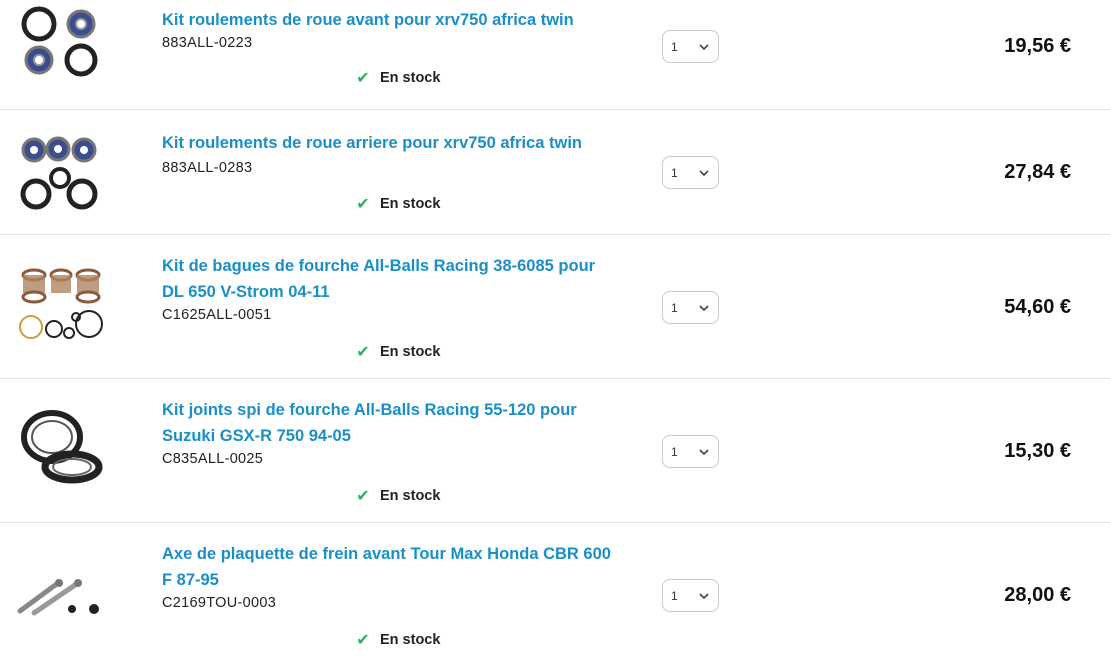  I want to click on product-price: 19,56 €, so click(1037, 46).